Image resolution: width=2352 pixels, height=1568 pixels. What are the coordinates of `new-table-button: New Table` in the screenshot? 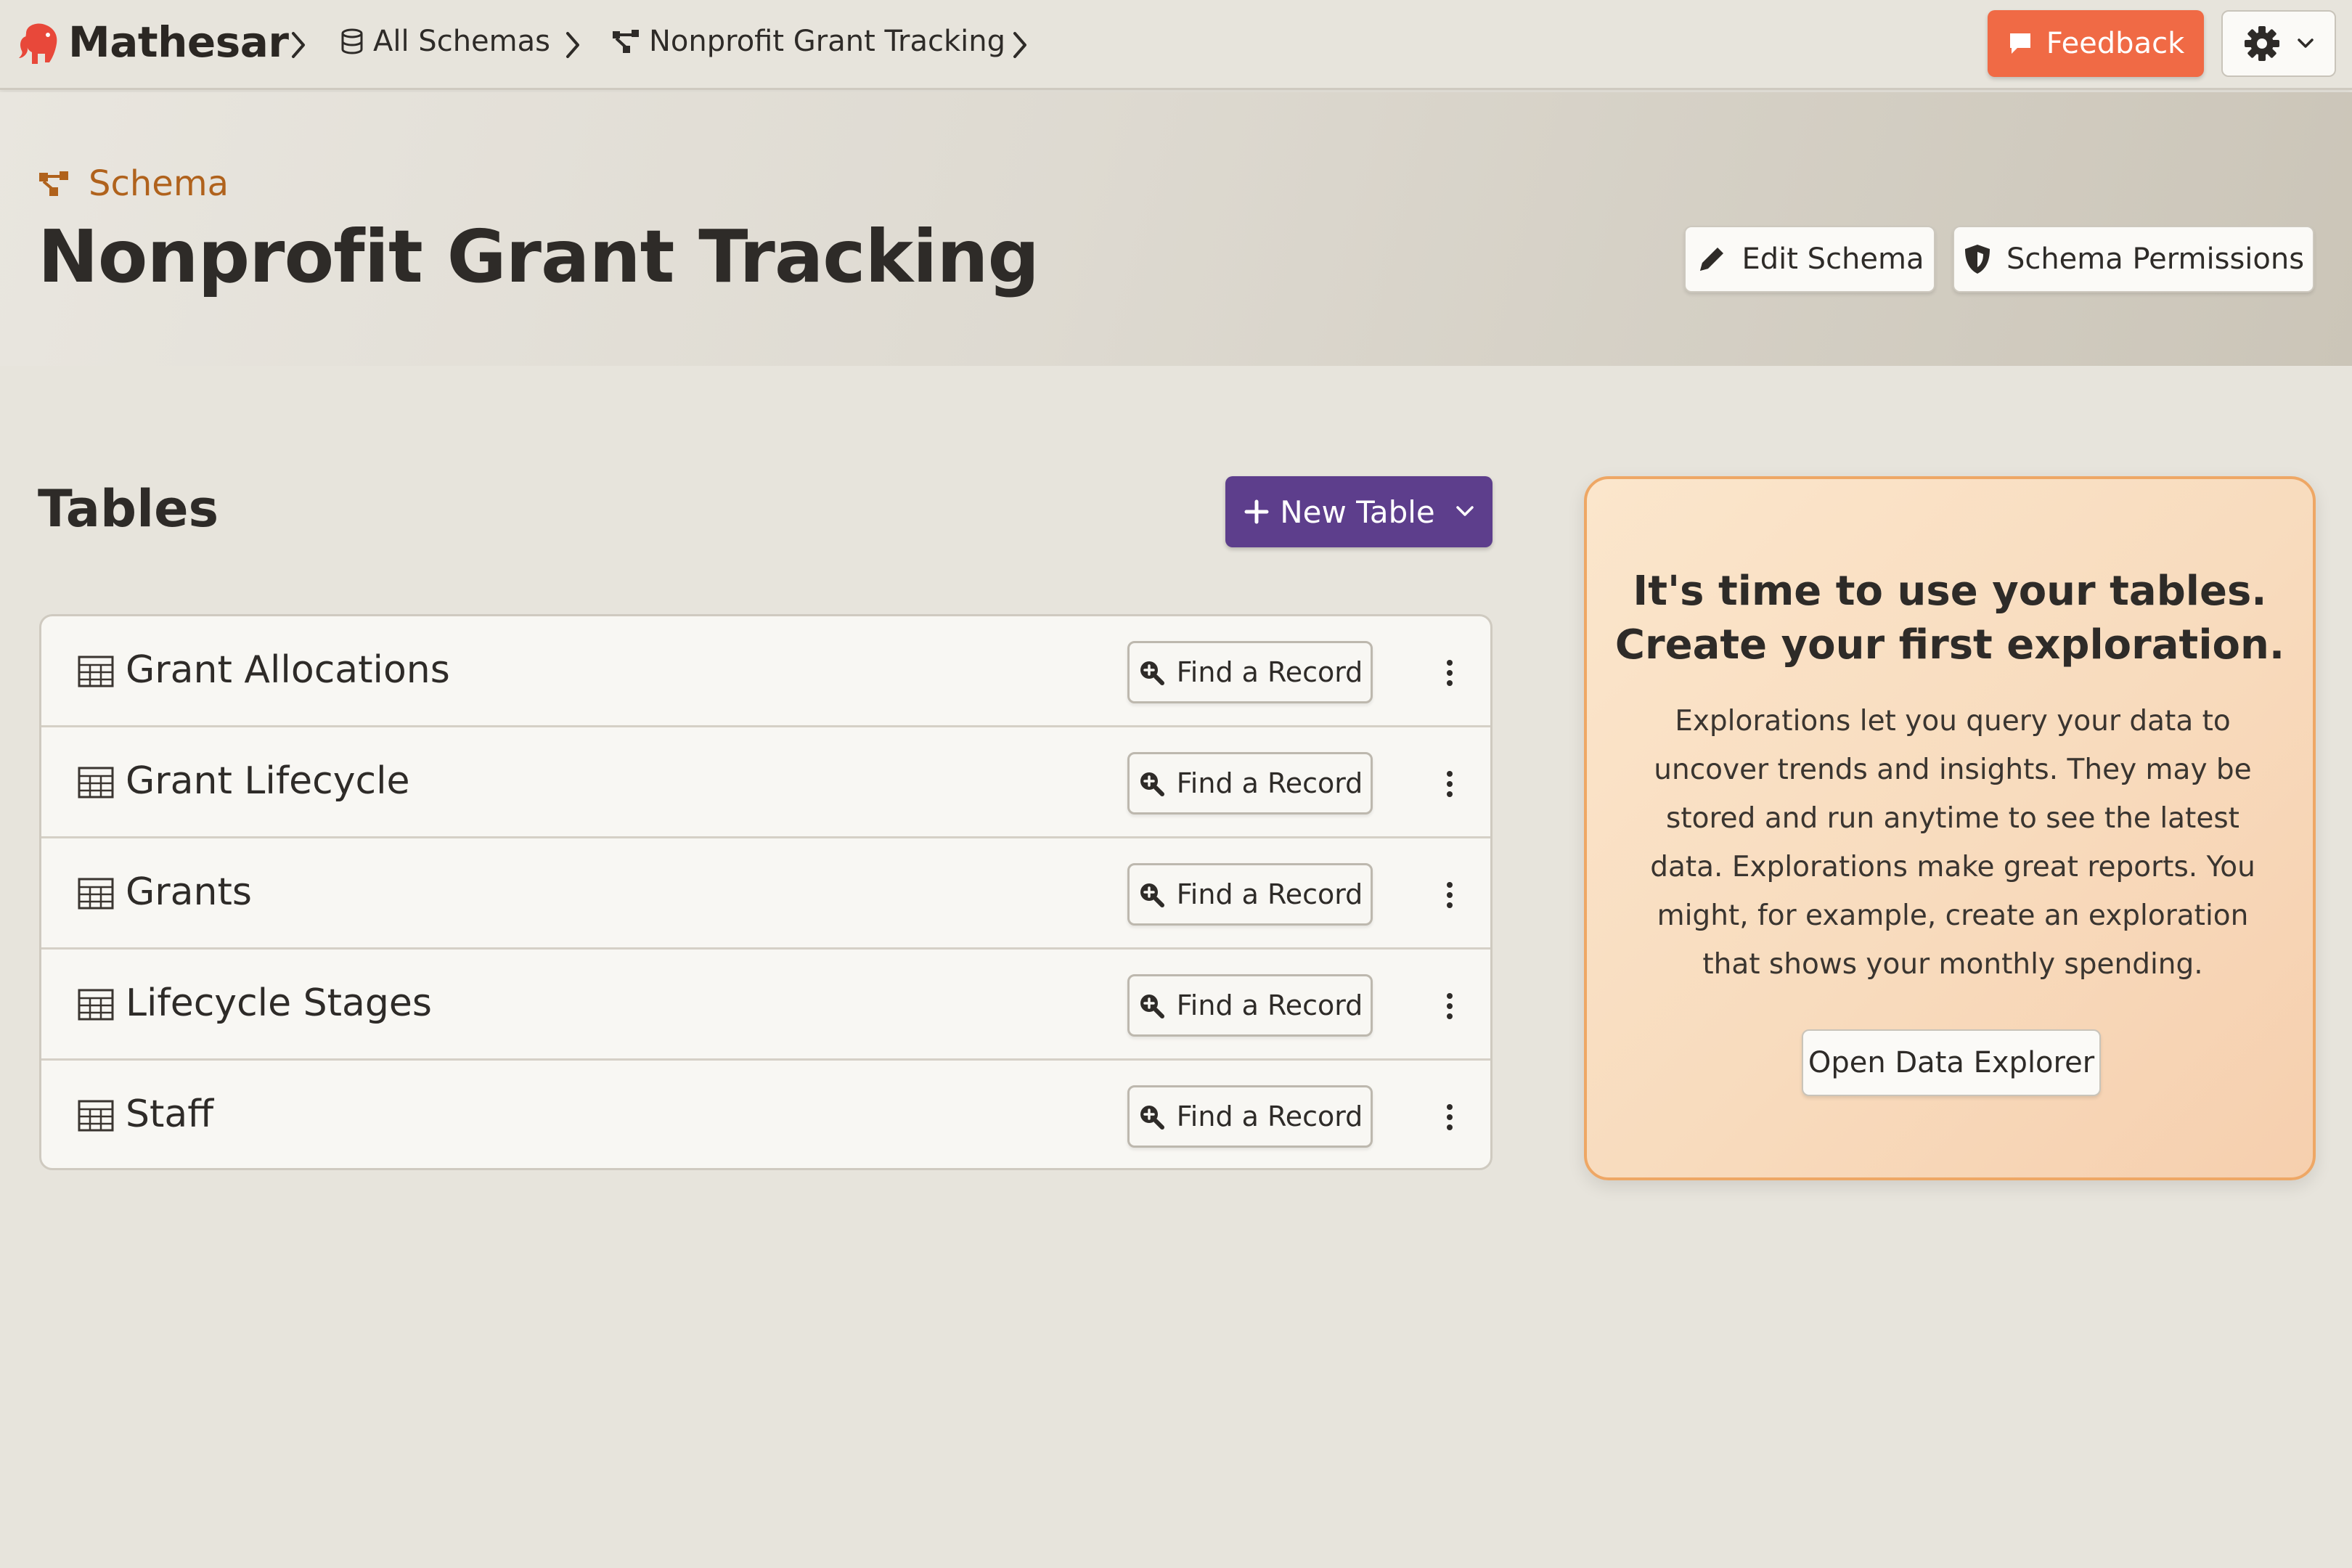 It's located at (1359, 512).